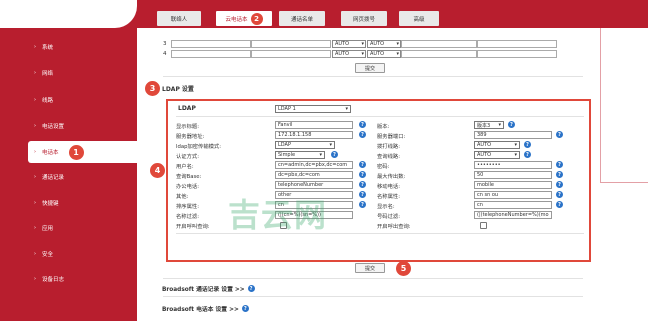  What do you see at coordinates (513, 205) in the screenshot?
I see `display-name-input: cn` at bounding box center [513, 205].